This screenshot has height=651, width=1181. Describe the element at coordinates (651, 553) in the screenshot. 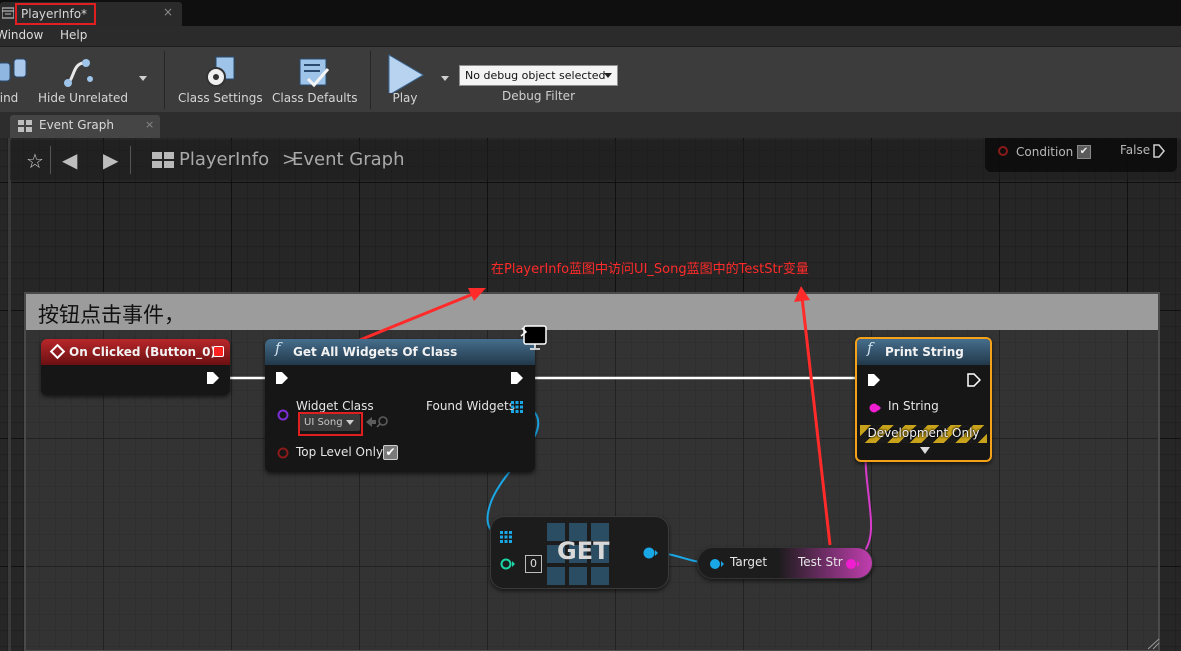

I see `array-get-output-pin` at that location.